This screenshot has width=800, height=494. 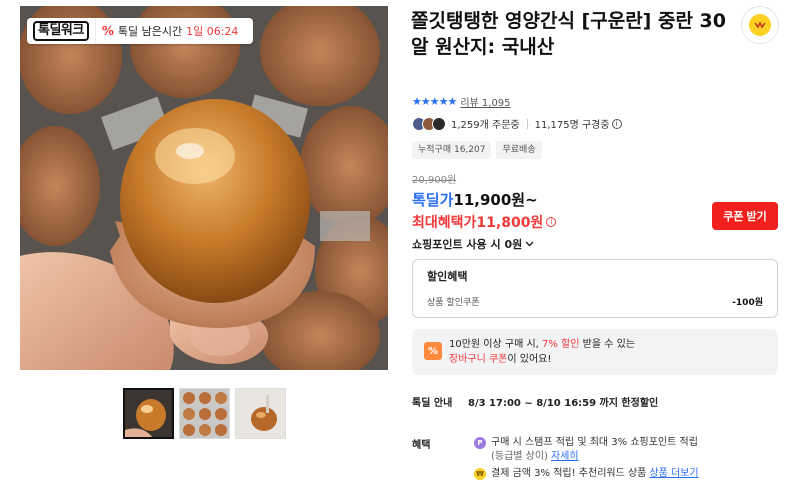 I want to click on coupon-percent-icon: %, so click(x=433, y=351).